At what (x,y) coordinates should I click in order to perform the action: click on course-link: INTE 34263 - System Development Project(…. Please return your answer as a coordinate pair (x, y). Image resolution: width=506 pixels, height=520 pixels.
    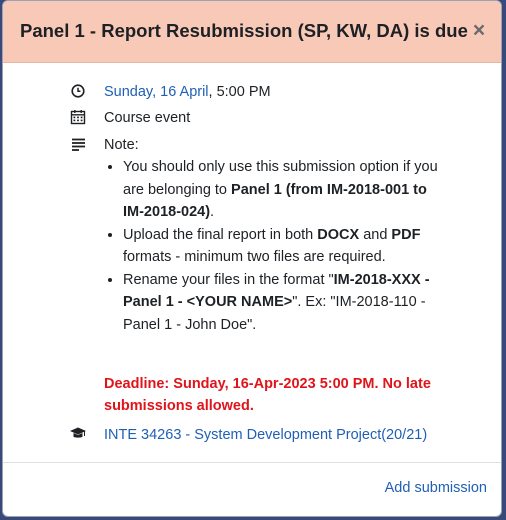
    Looking at the image, I should click on (265, 435).